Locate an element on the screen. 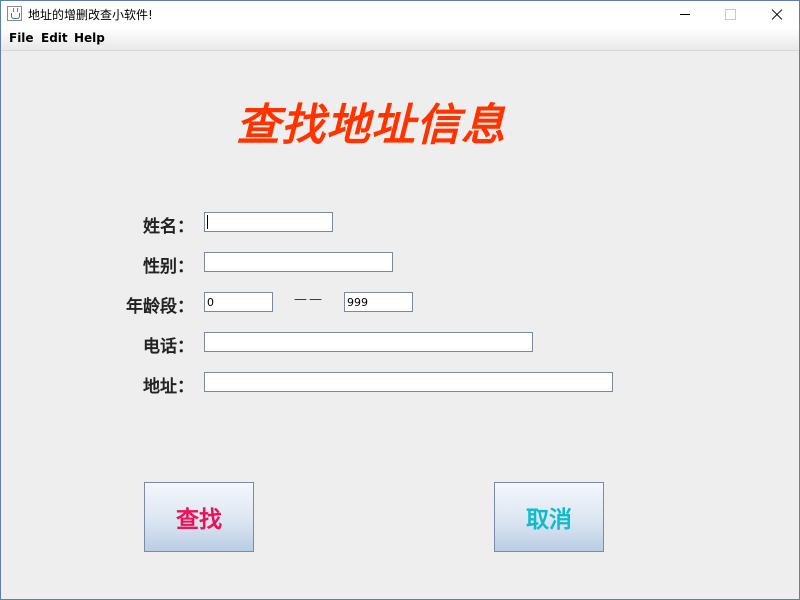 The image size is (800, 600). gender-input is located at coordinates (298, 262).